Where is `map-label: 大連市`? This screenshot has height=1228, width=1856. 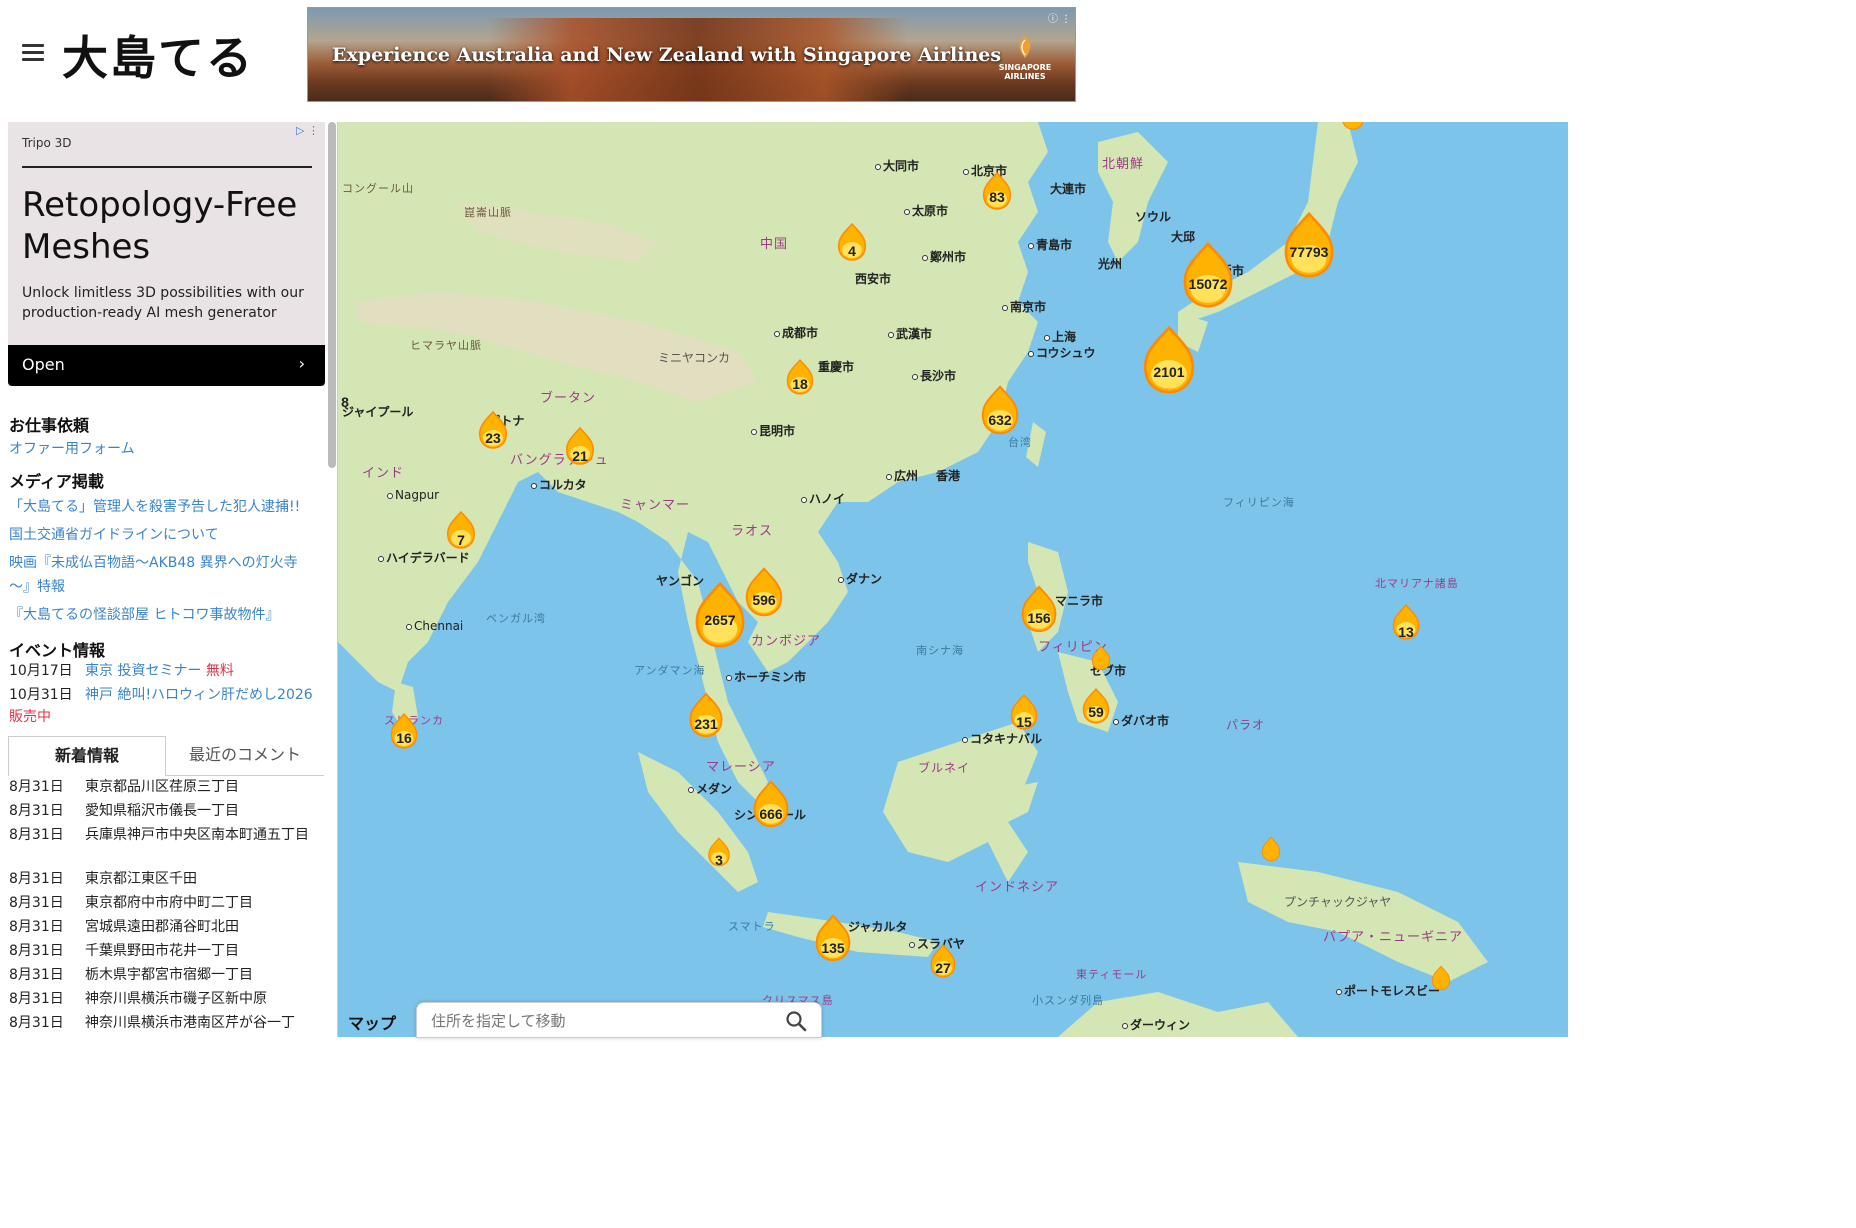 map-label: 大連市 is located at coordinates (1068, 189).